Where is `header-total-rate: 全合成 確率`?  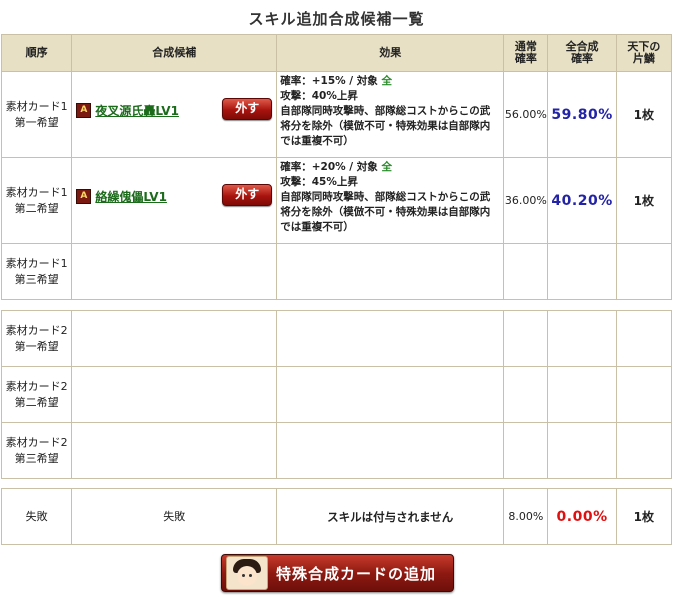 header-total-rate: 全合成 確率 is located at coordinates (582, 53).